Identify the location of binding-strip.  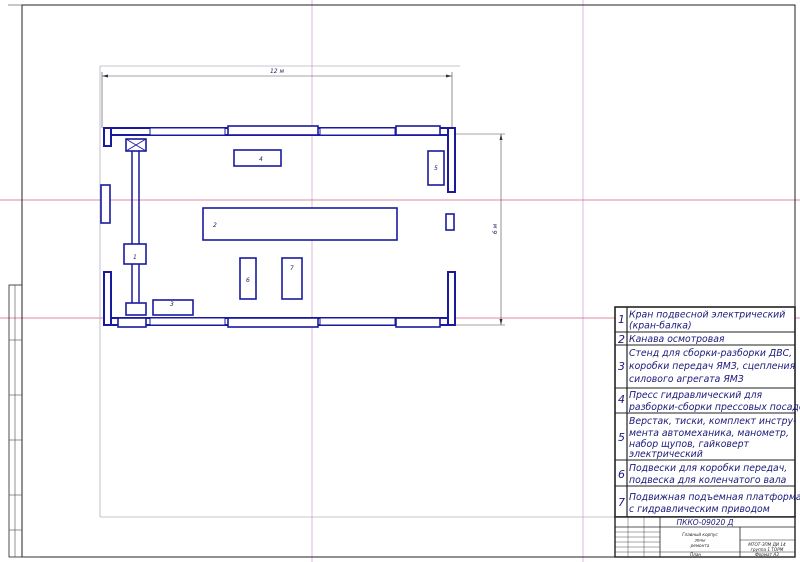
(15, 421).